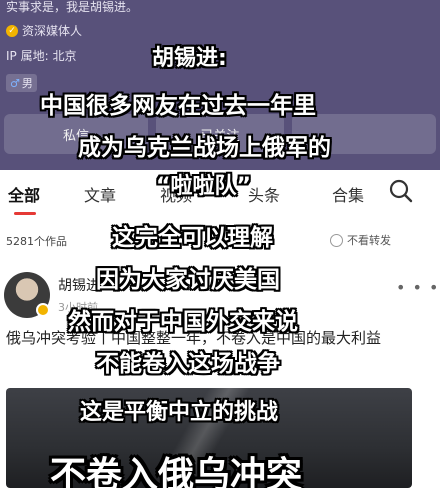 Image resolution: width=440 pixels, height=488 pixels. I want to click on tab-collections: 合集, so click(348, 194).